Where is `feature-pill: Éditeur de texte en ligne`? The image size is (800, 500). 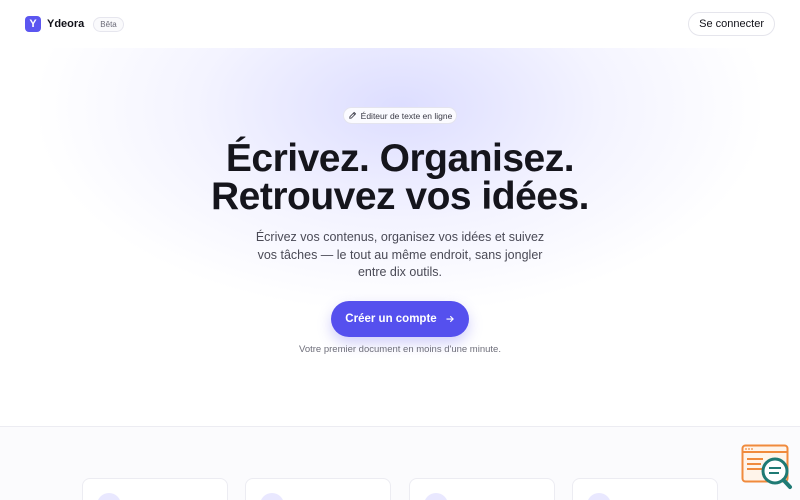
feature-pill: Éditeur de texte en ligne is located at coordinates (400, 115).